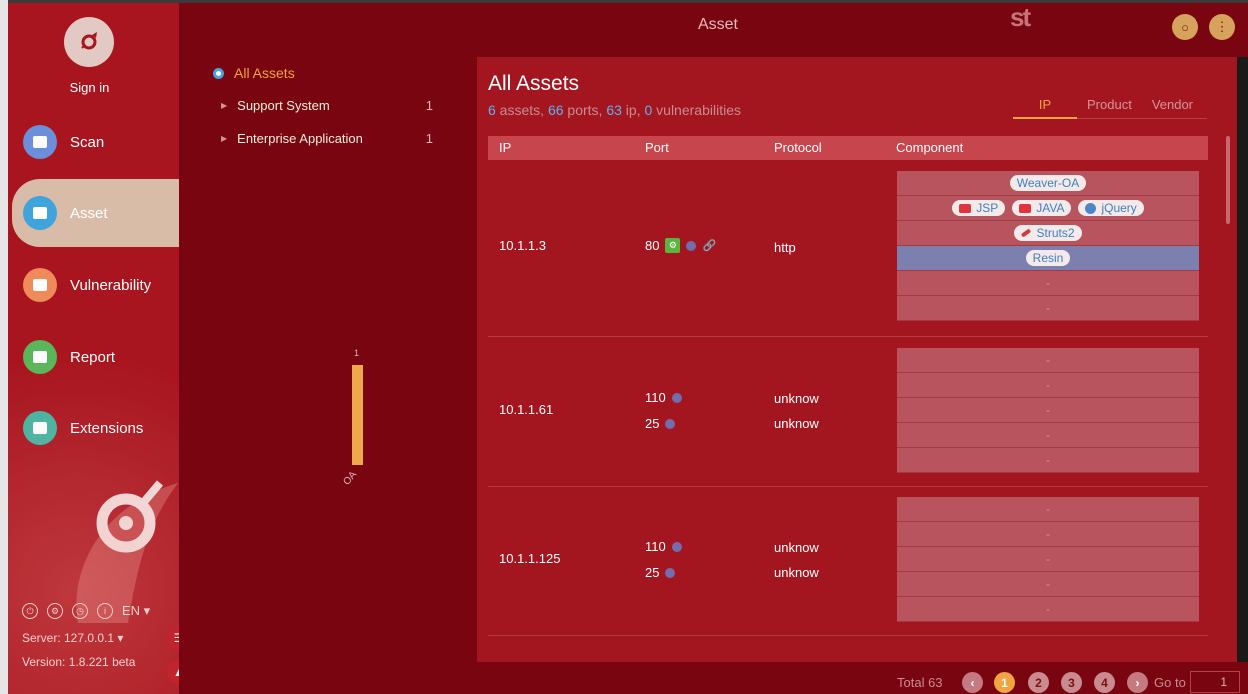 This screenshot has height=694, width=1248. What do you see at coordinates (89, 87) in the screenshot?
I see `sign-in-link: Sign in` at bounding box center [89, 87].